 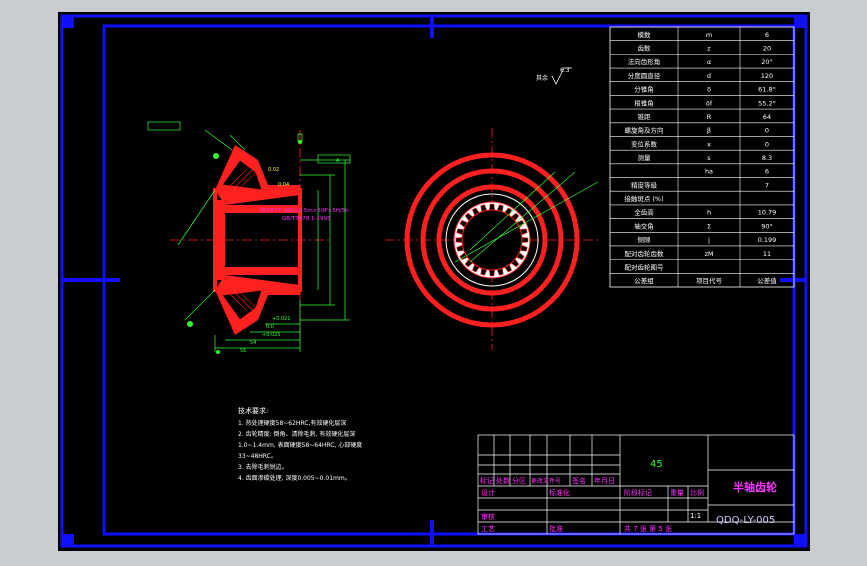 I want to click on tb-material: 45, so click(x=656, y=464).